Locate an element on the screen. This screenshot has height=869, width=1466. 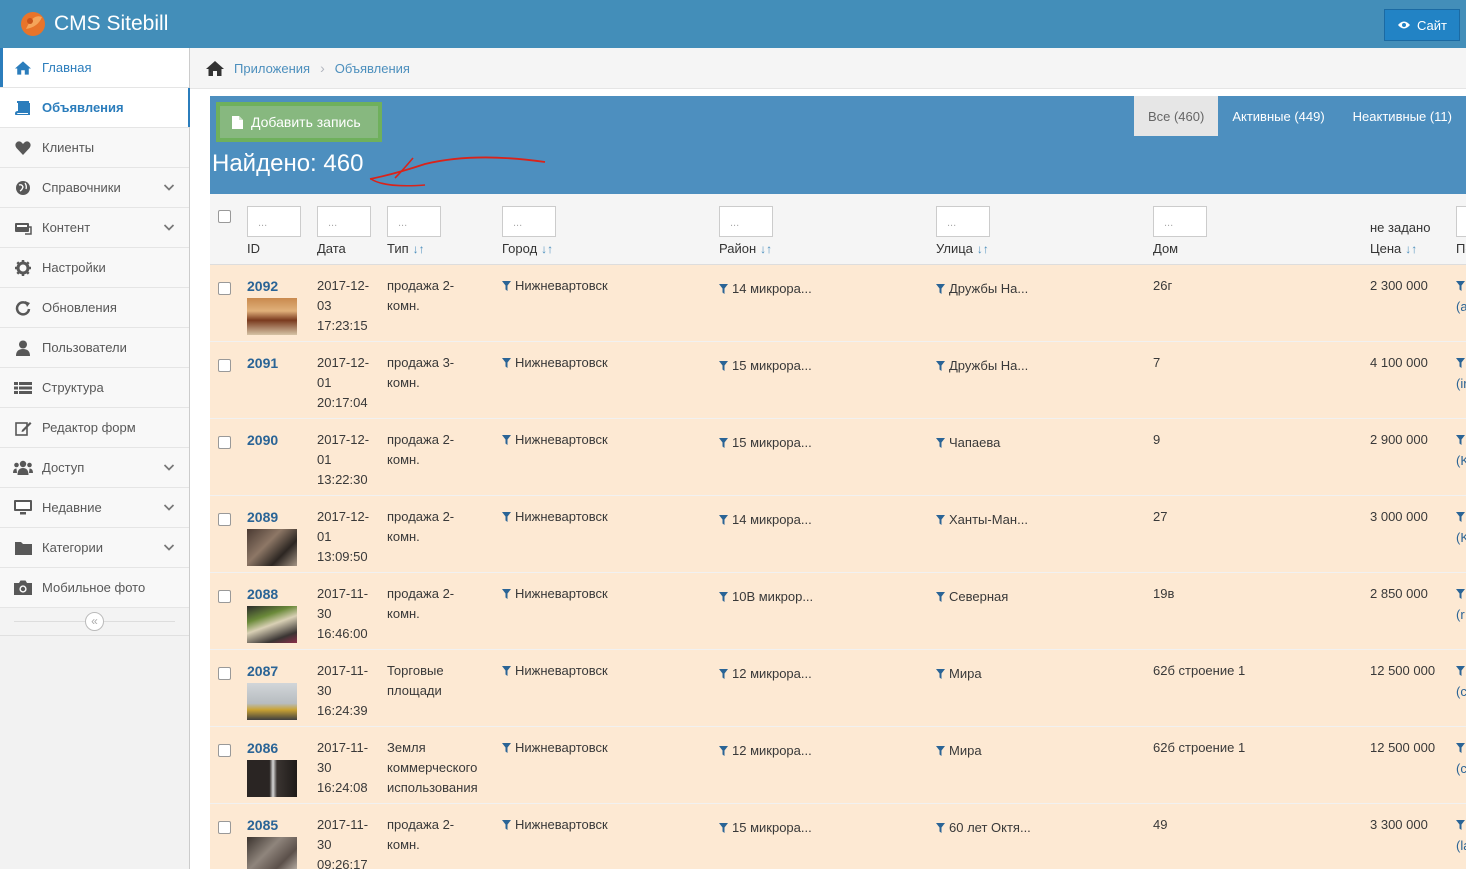
truncated-link: (c is located at coordinates (1461, 692).